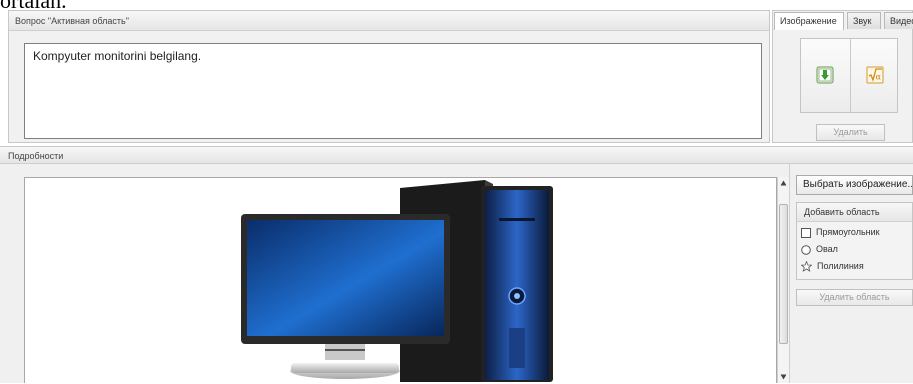 This screenshot has width=913, height=384. Describe the element at coordinates (783, 377) in the screenshot. I see `scroll-down-icon` at that location.